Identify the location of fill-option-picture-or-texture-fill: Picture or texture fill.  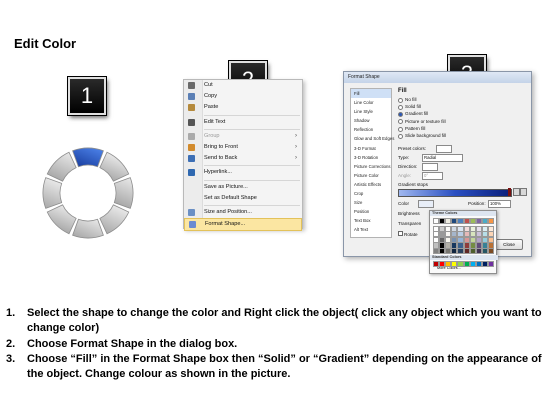
(461, 121).